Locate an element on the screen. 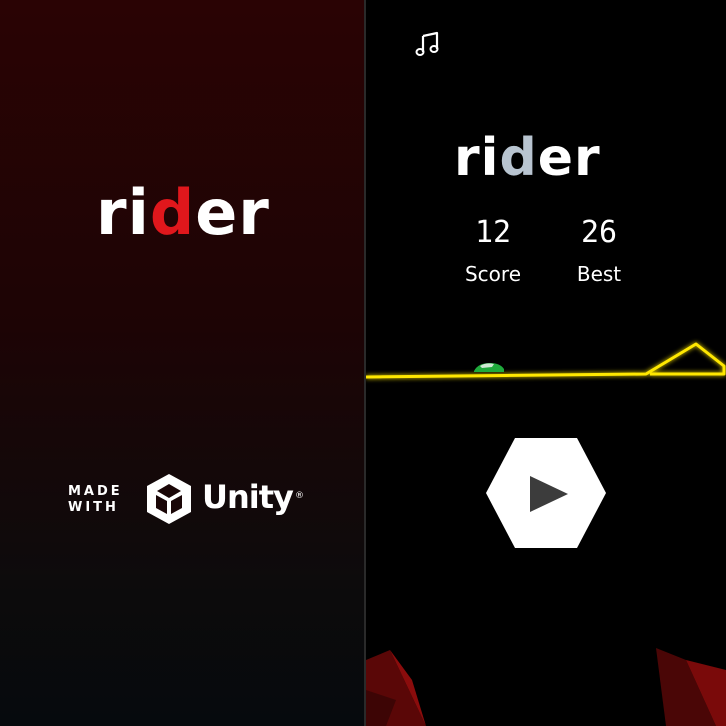 This screenshot has width=726, height=726. neon-track is located at coordinates (546, 360).